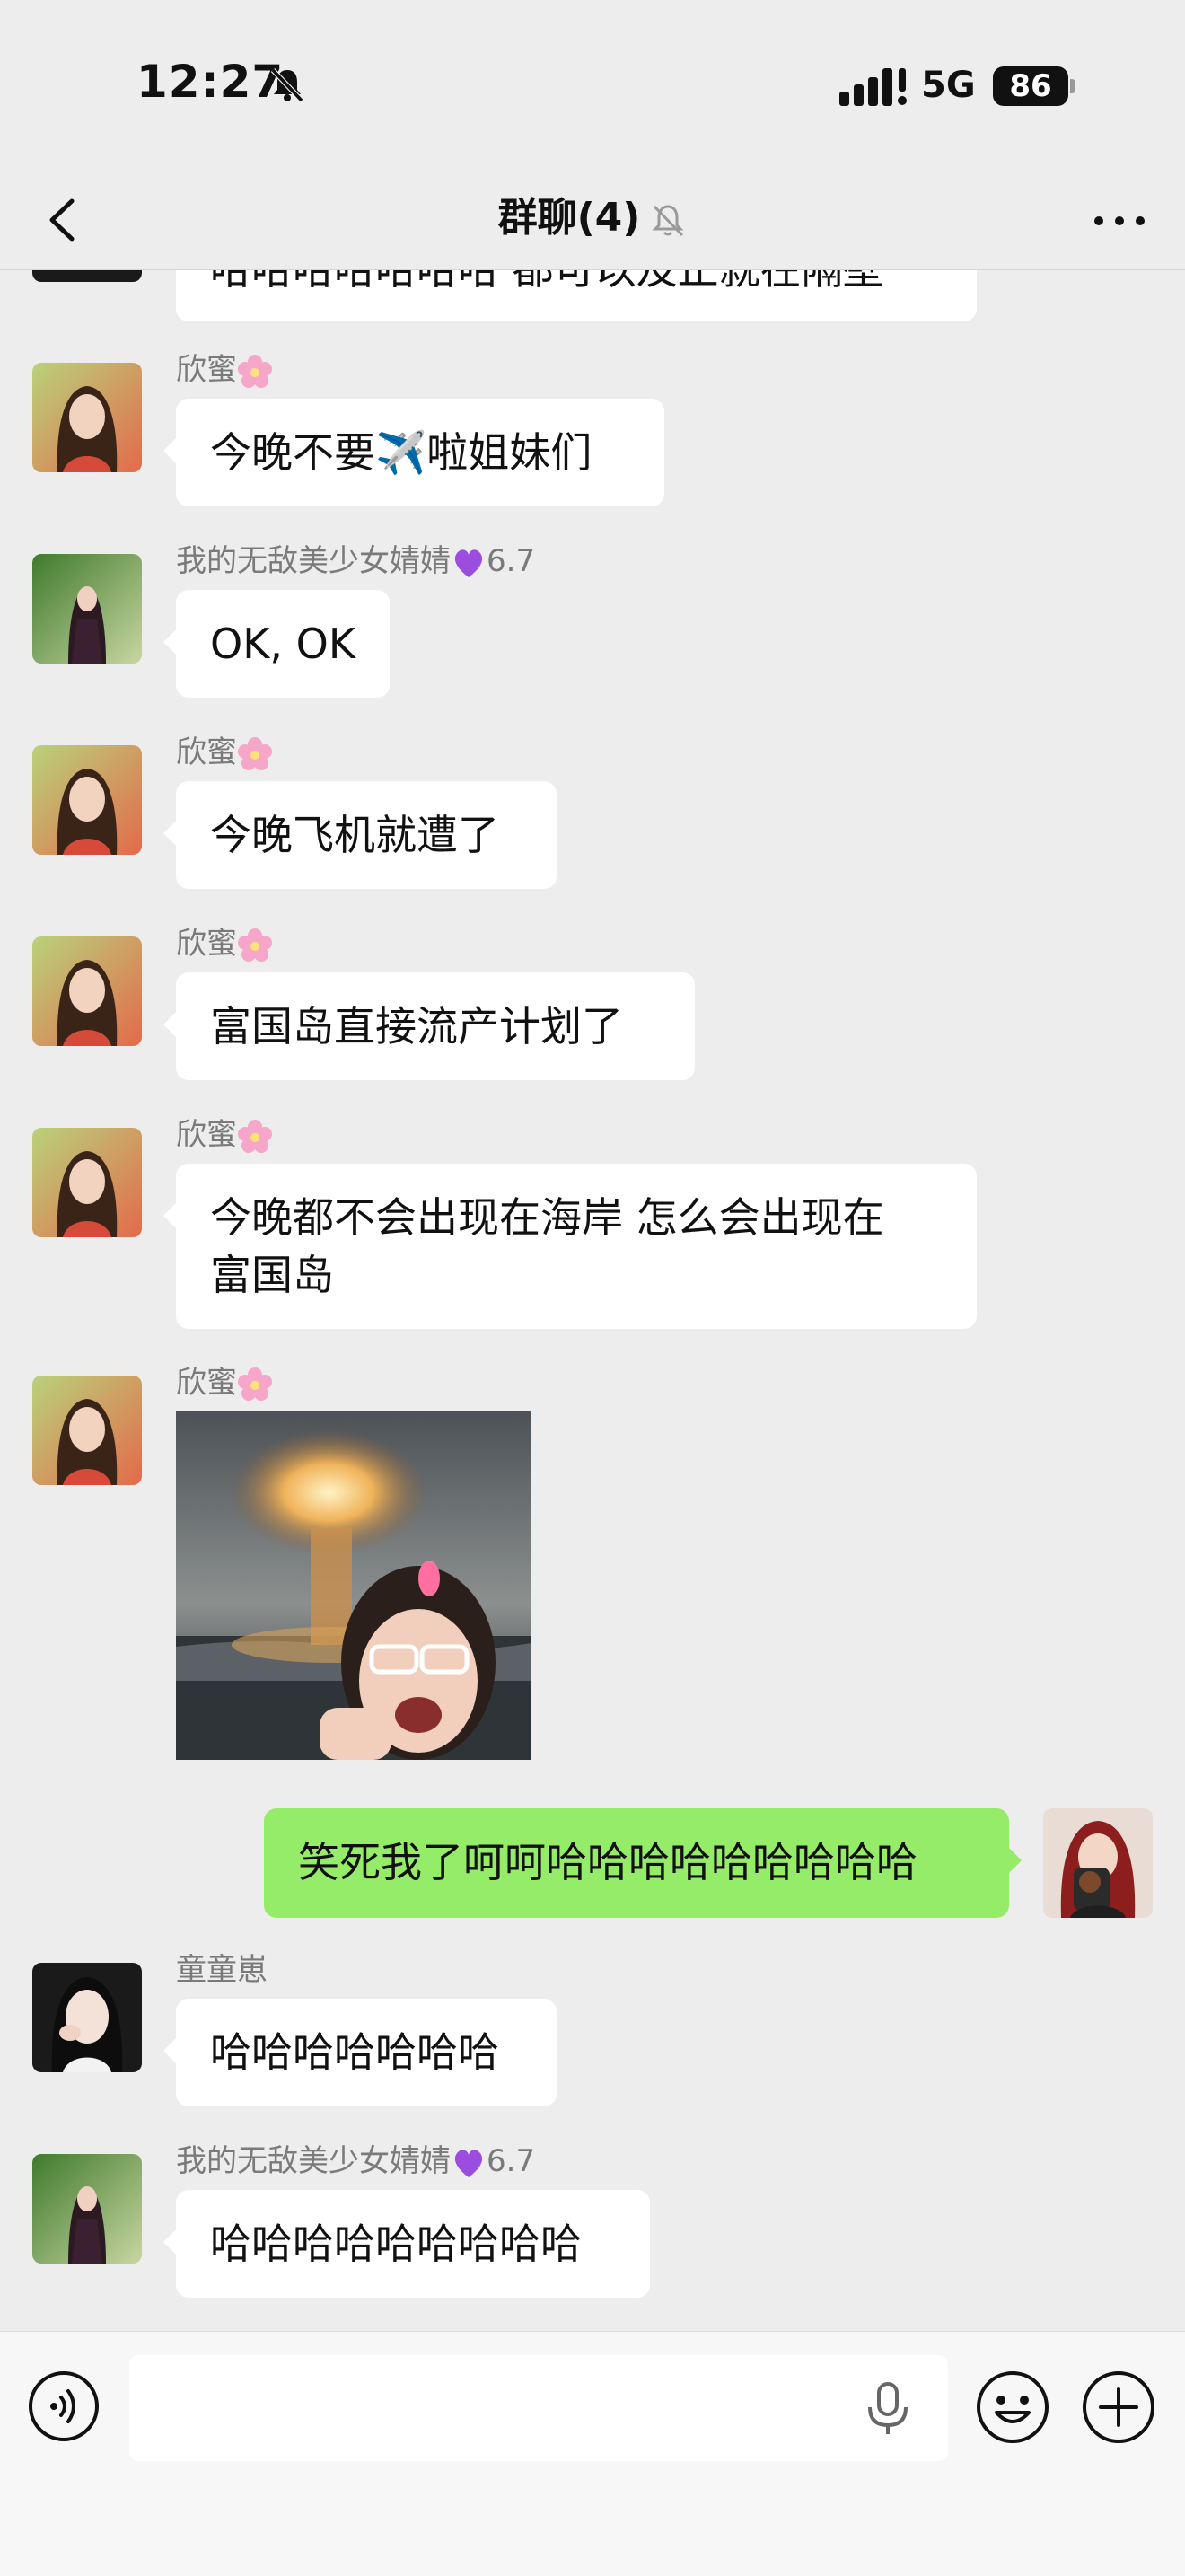  I want to click on status-bar: 12:27 5G 86, so click(592, 85).